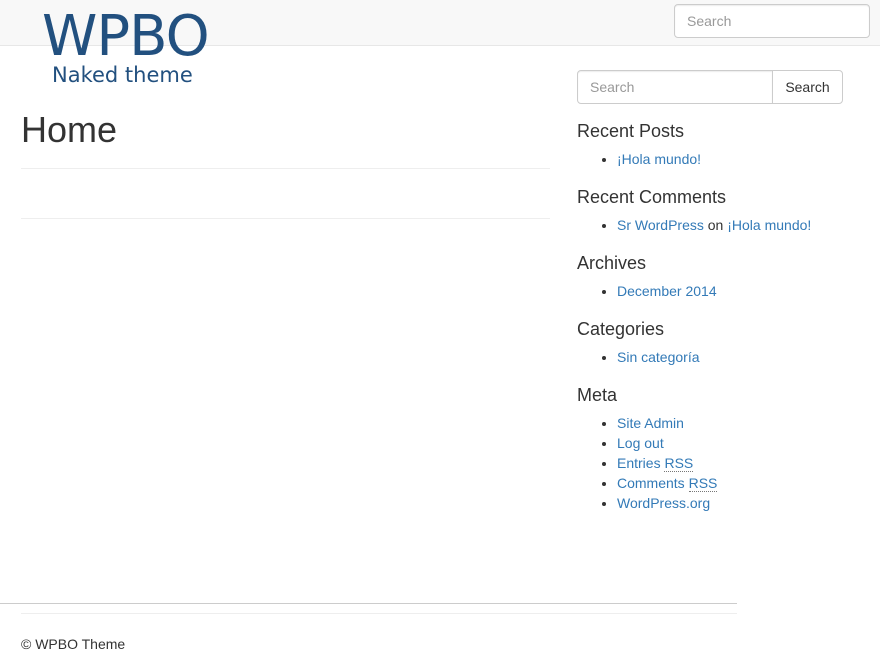 The width and height of the screenshot is (880, 660). What do you see at coordinates (612, 263) in the screenshot?
I see `widget-title: Archives` at bounding box center [612, 263].